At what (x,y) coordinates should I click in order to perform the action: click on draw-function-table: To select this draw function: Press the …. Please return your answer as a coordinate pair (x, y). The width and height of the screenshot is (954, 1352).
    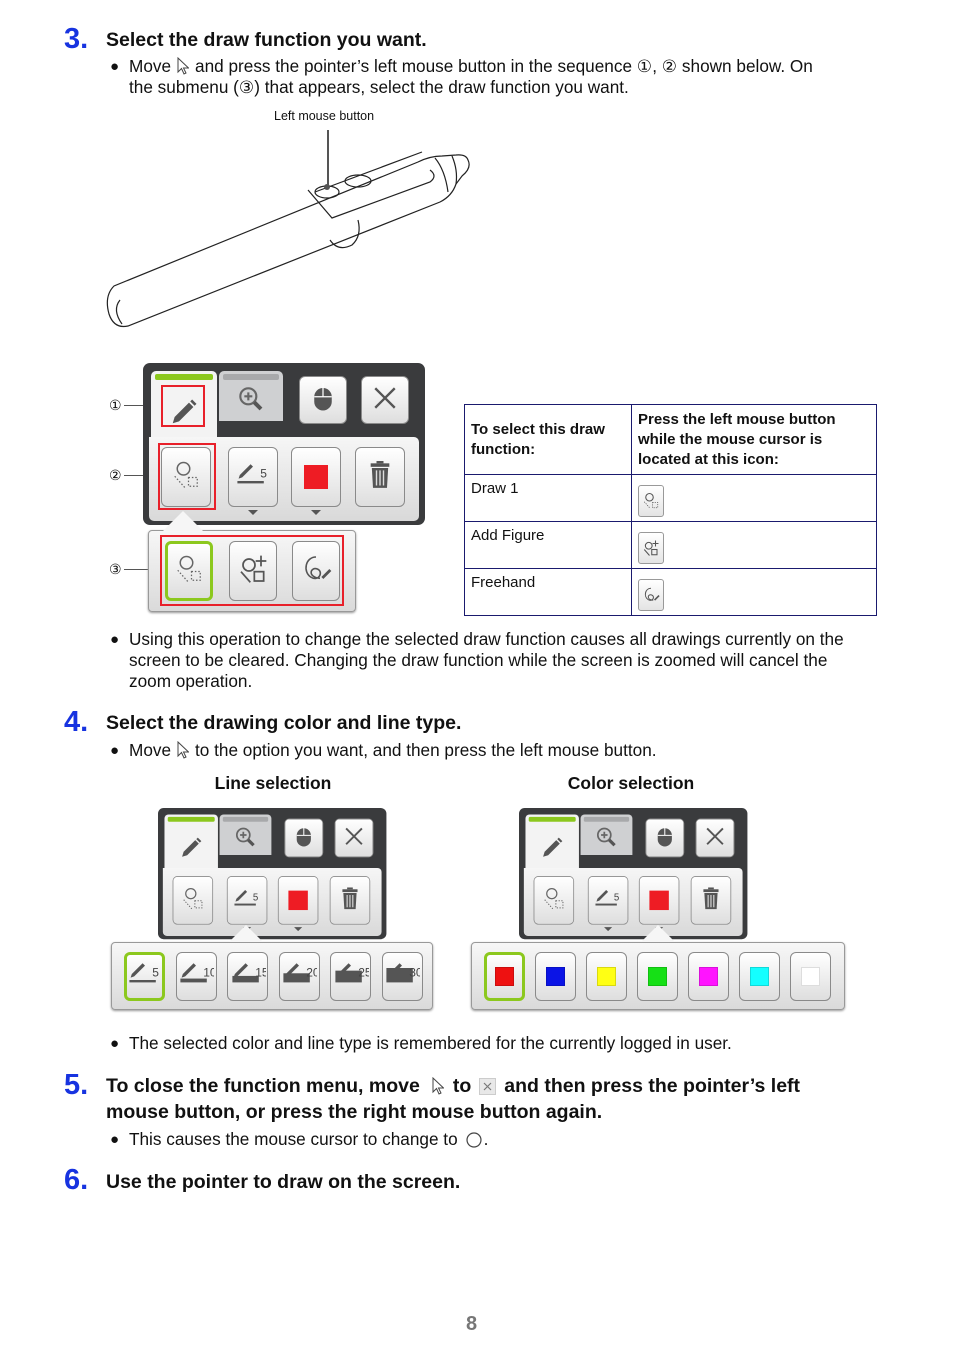
    Looking at the image, I should click on (670, 510).